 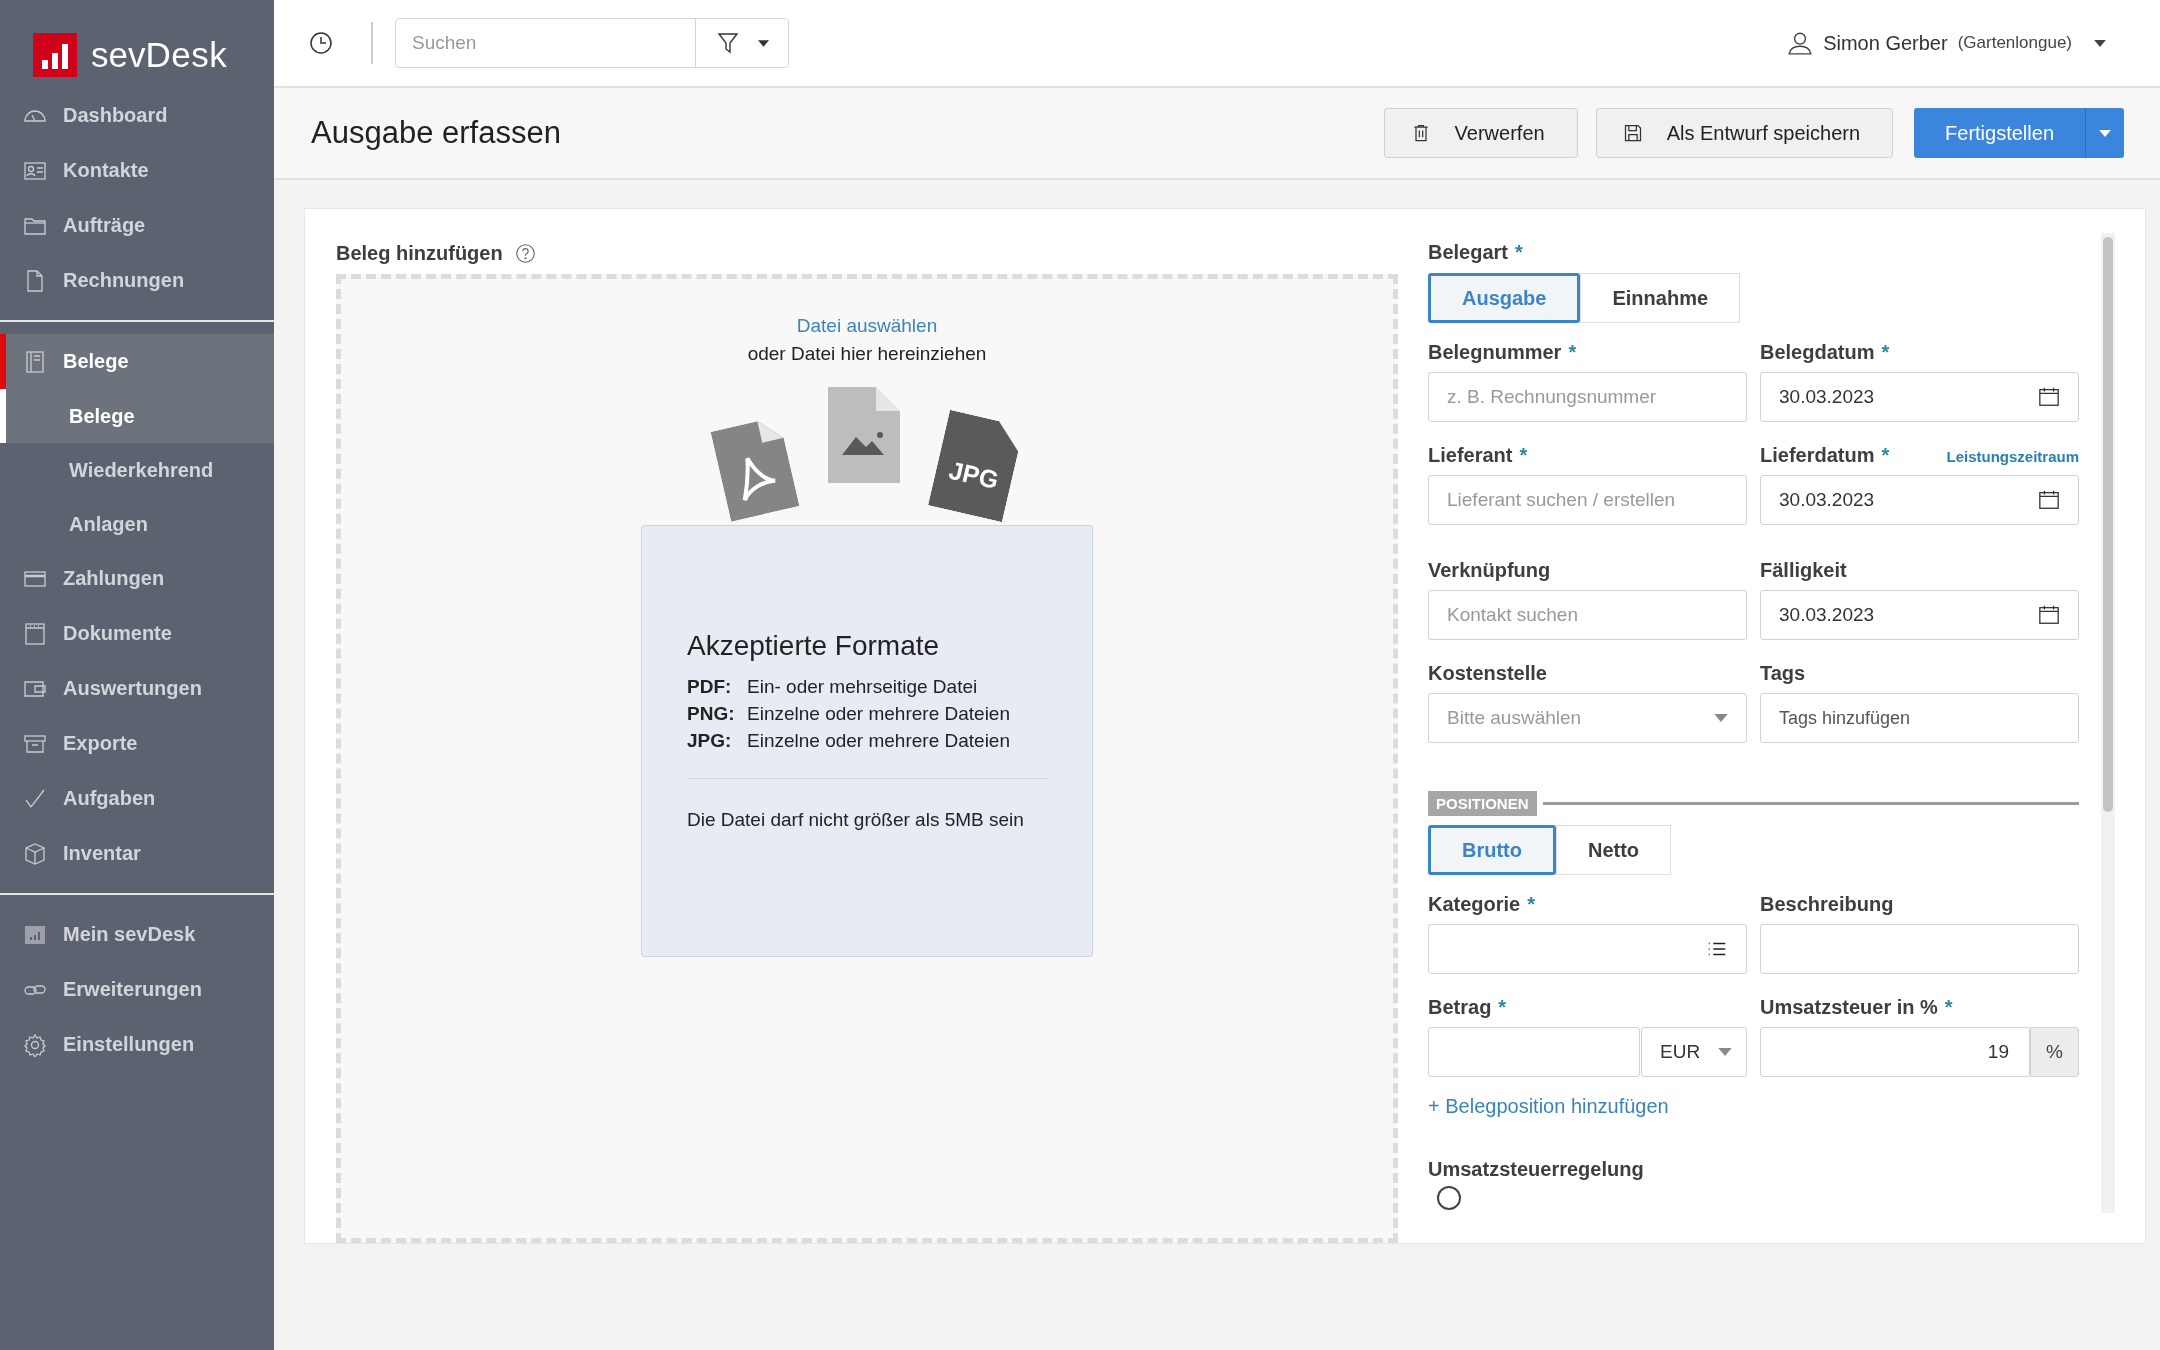 I want to click on receipt-icon, so click(x=35, y=361).